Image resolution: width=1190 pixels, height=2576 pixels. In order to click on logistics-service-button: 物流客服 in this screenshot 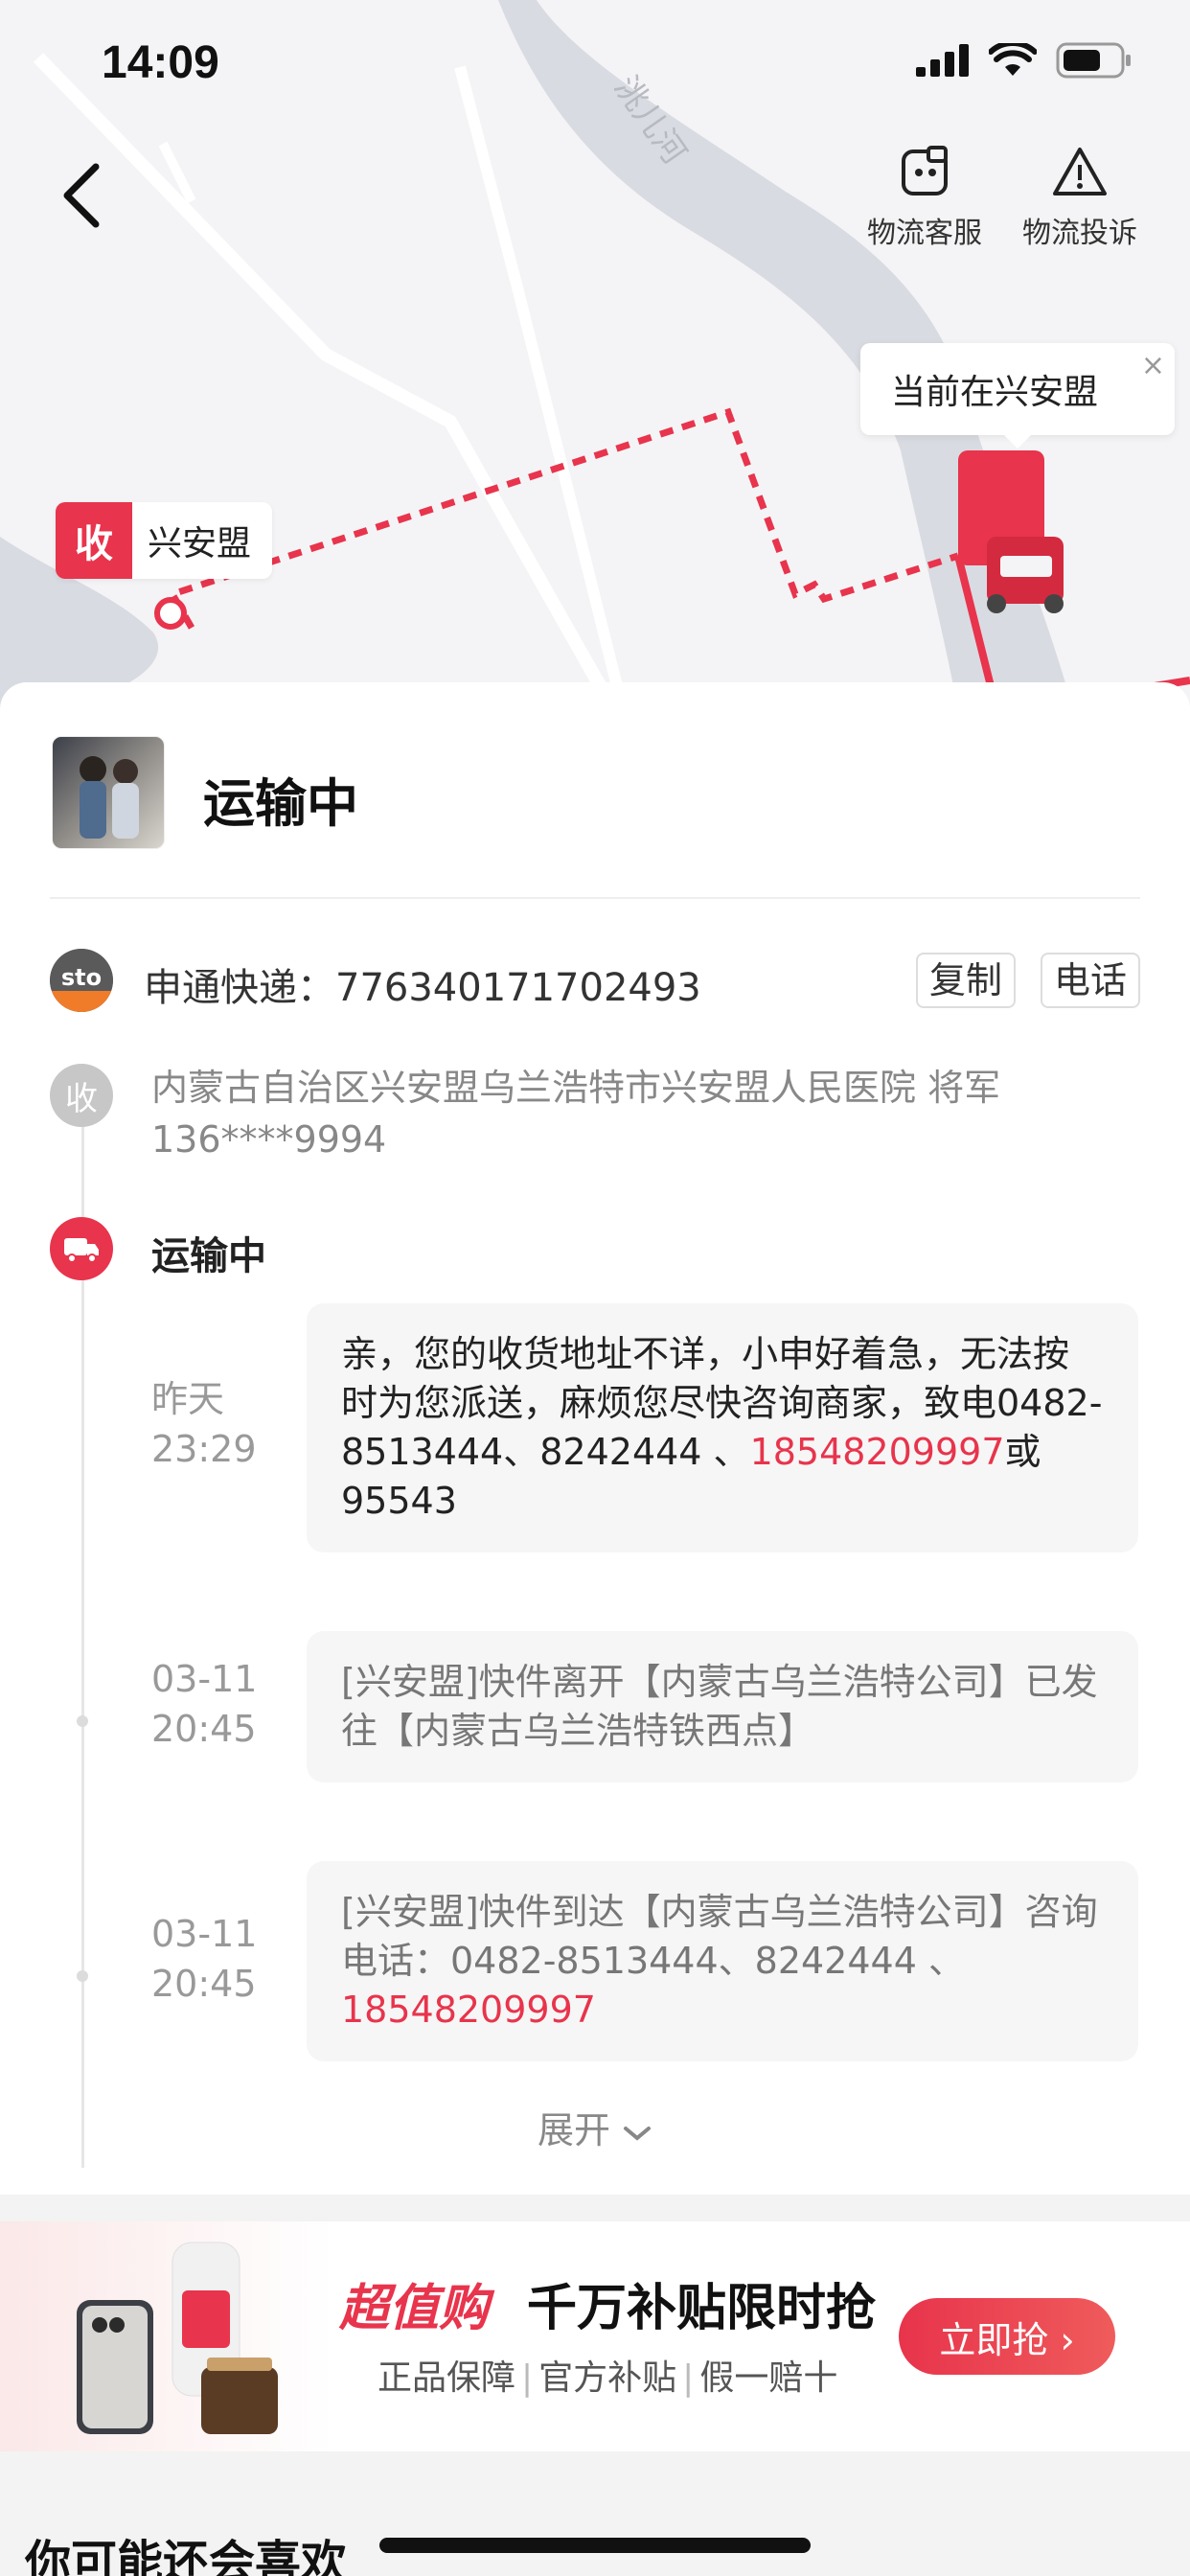, I will do `click(925, 197)`.